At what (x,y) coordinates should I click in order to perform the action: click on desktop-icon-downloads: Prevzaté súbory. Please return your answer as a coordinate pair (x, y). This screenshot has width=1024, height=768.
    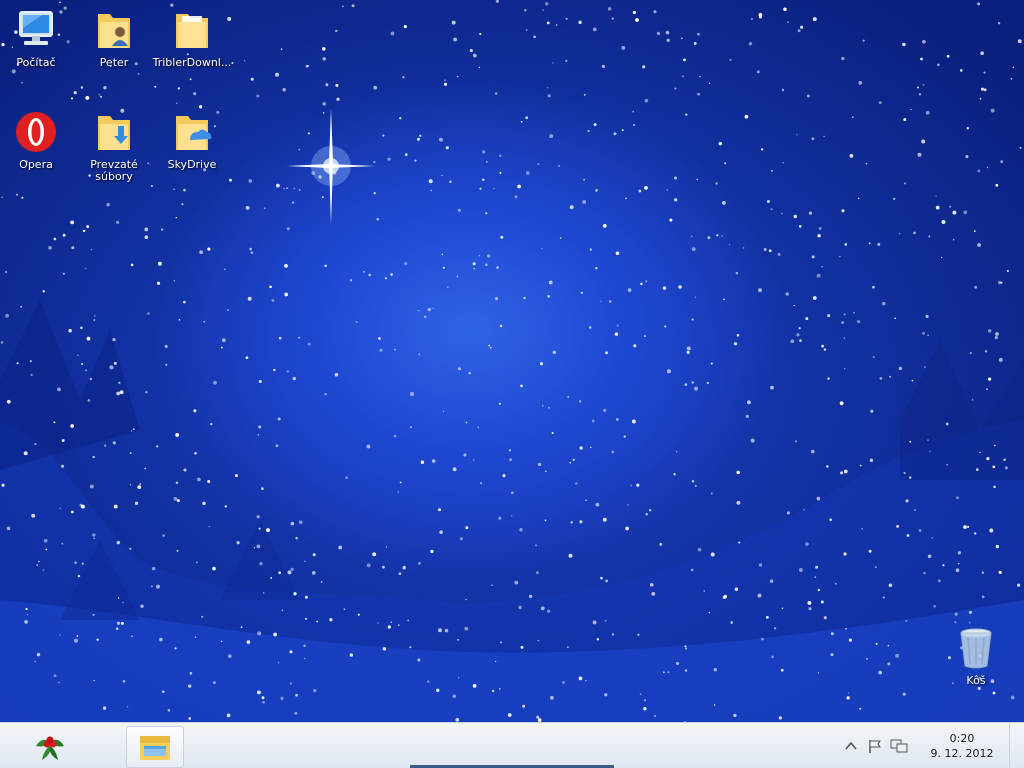
    Looking at the image, I should click on (114, 145).